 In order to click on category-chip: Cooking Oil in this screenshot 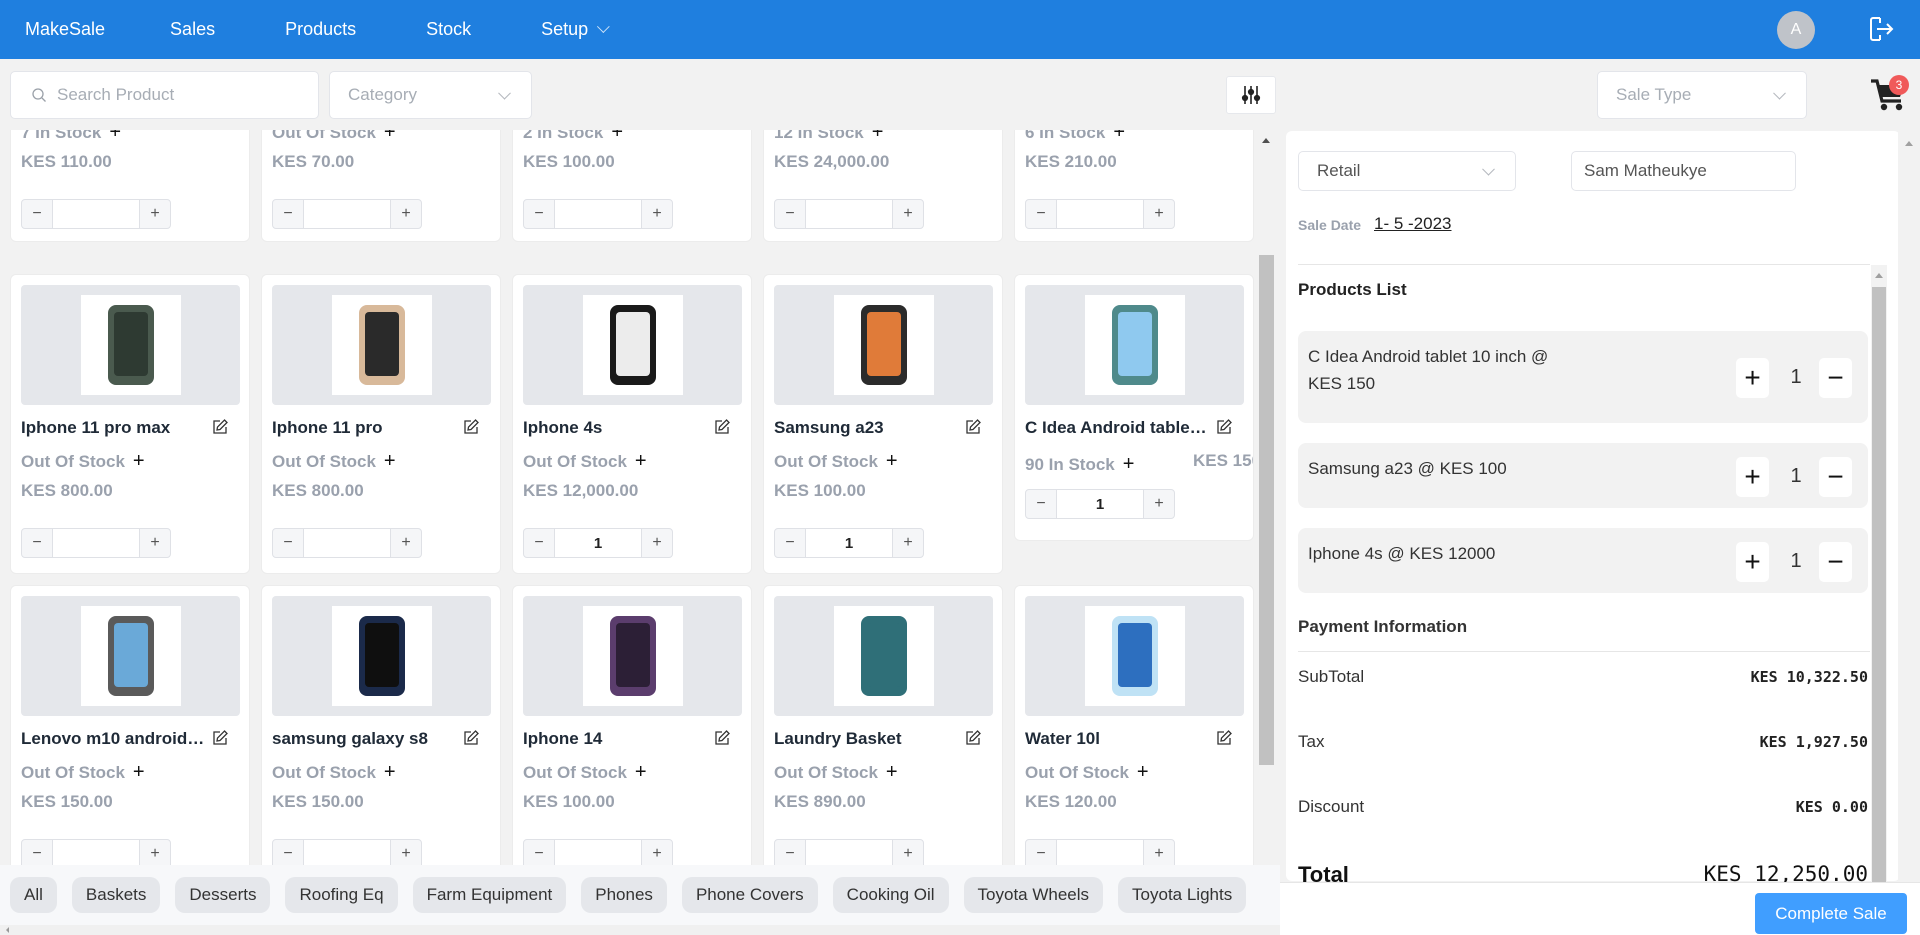, I will do `click(890, 895)`.